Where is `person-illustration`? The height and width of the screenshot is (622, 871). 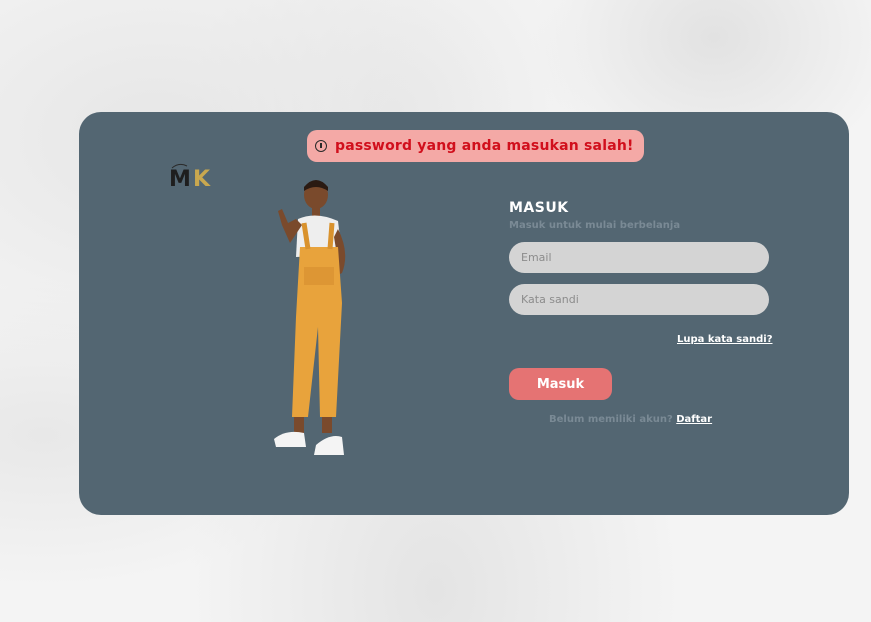
person-illustration is located at coordinates (310, 317).